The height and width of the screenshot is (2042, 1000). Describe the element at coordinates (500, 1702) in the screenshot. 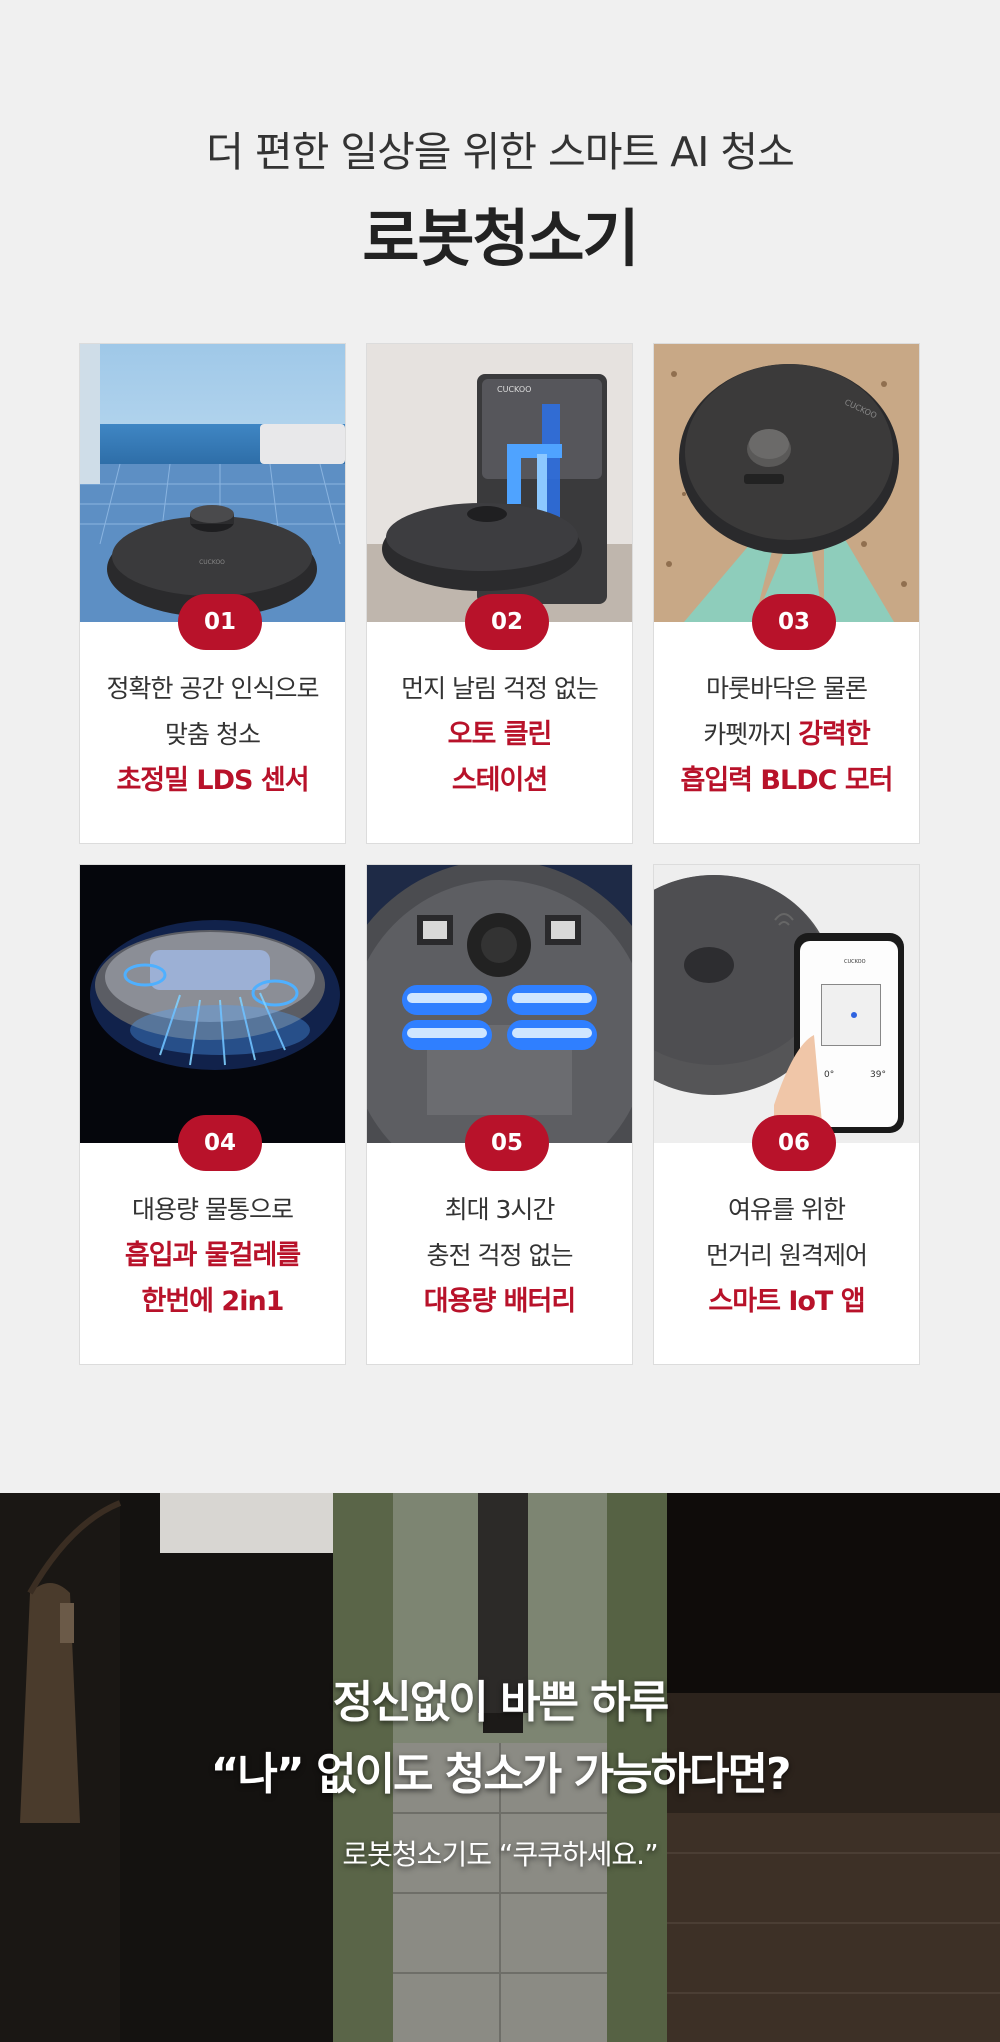

I see `banner-headline-1: 정신없이 바쁜 하루` at that location.